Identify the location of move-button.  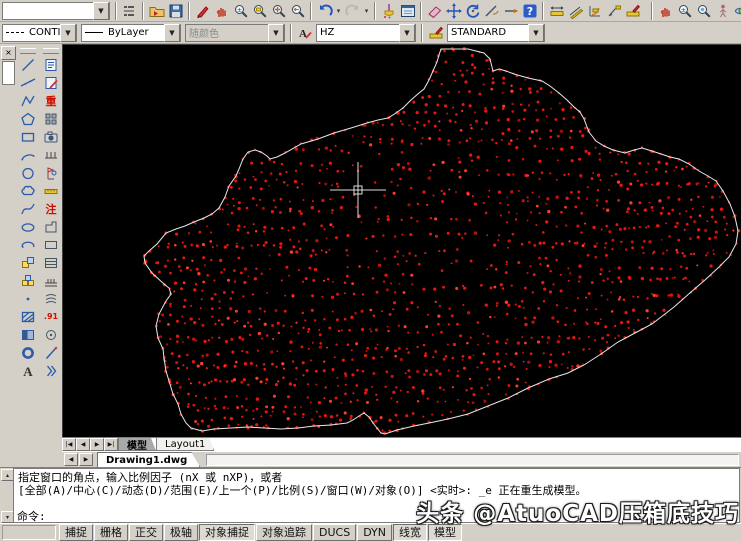
(453, 11).